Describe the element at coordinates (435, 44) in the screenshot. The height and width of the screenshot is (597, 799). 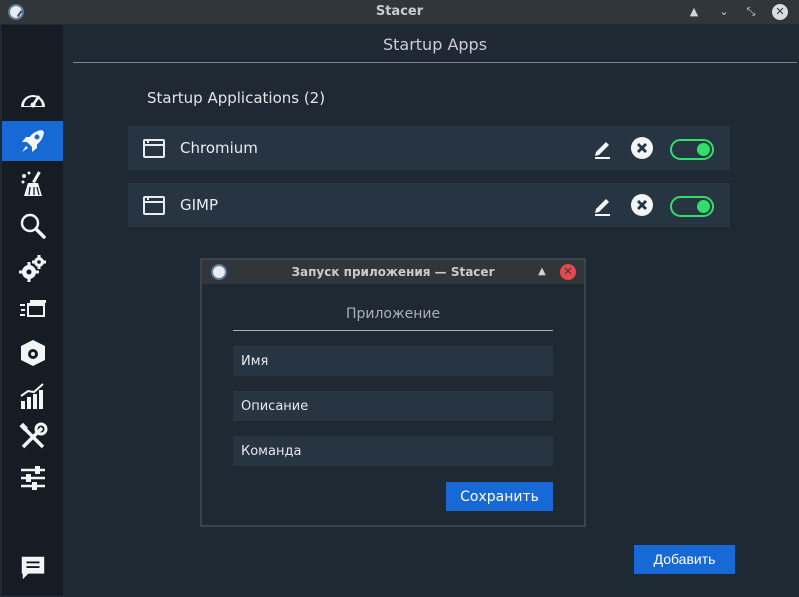
I see `page-title: Startup Apps` at that location.